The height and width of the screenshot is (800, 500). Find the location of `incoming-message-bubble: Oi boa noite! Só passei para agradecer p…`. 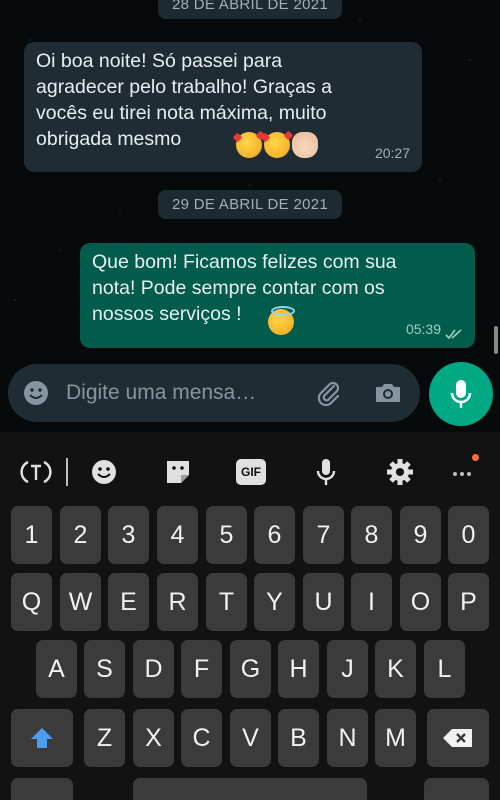

incoming-message-bubble: Oi boa noite! Só passei para agradecer p… is located at coordinates (223, 107).